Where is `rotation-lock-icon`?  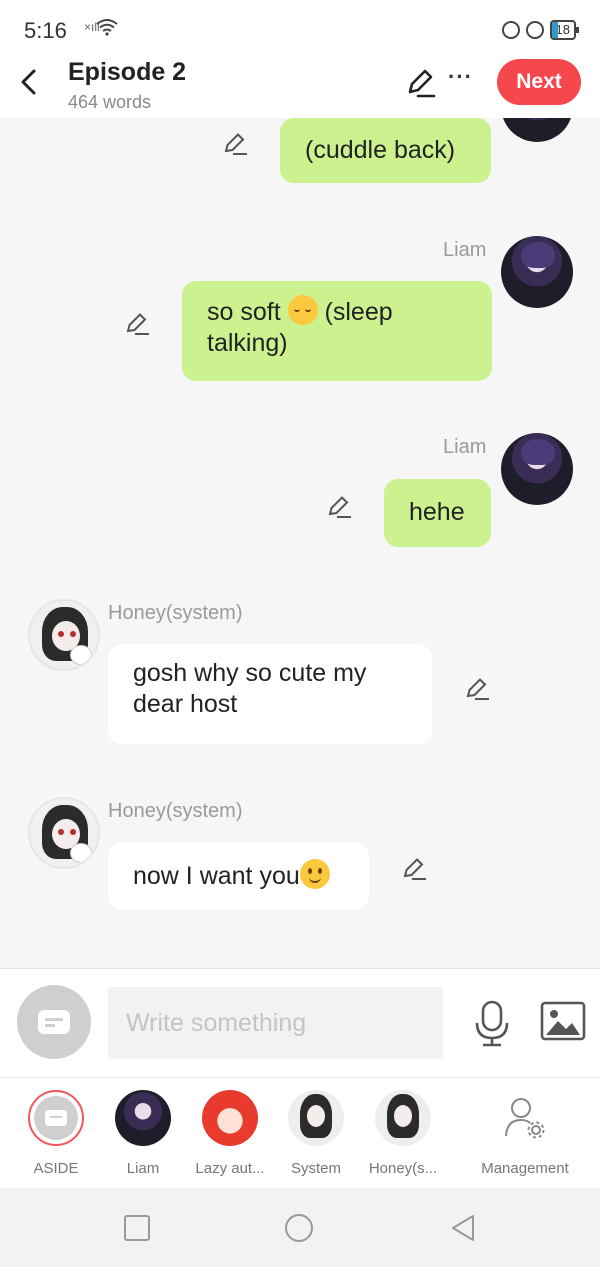 rotation-lock-icon is located at coordinates (534, 30).